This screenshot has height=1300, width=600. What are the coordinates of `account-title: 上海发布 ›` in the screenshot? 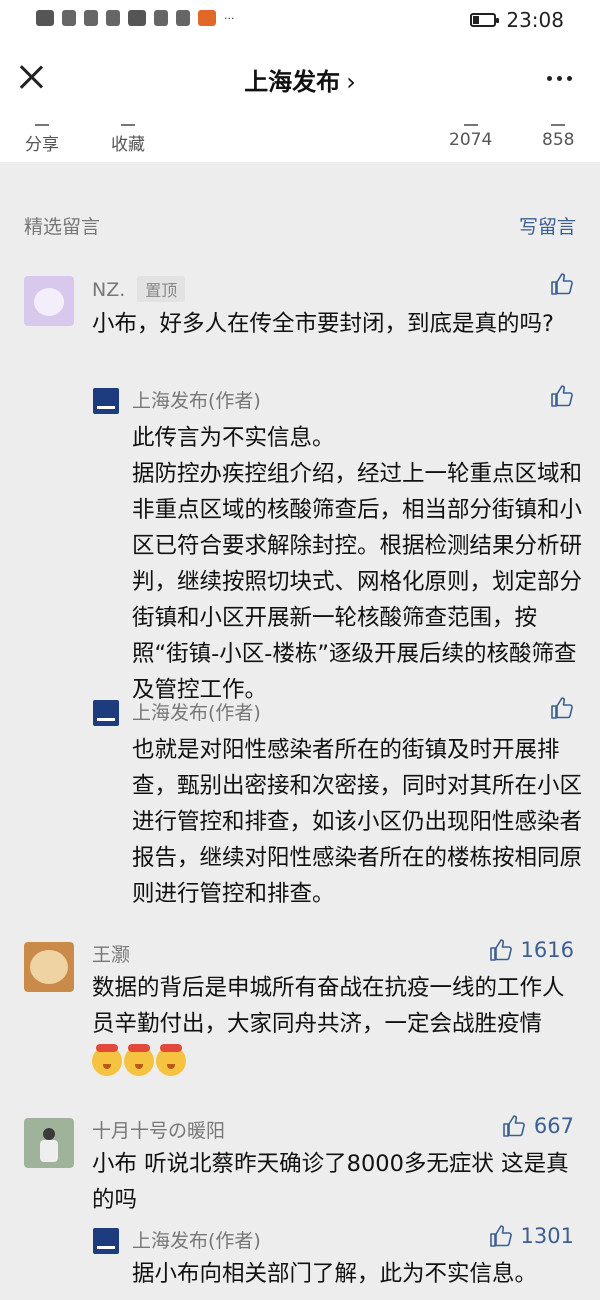 It's located at (300, 79).